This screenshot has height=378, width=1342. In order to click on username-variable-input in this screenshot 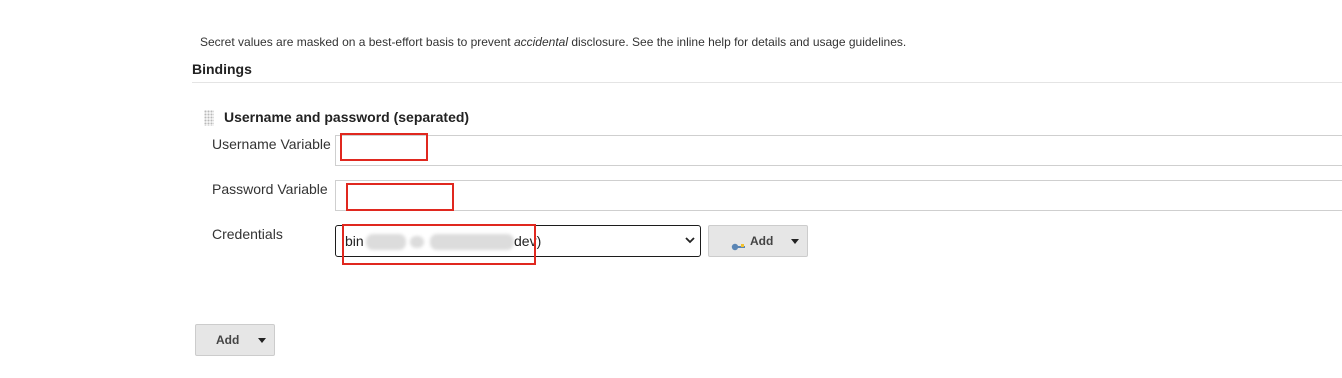, I will do `click(838, 150)`.